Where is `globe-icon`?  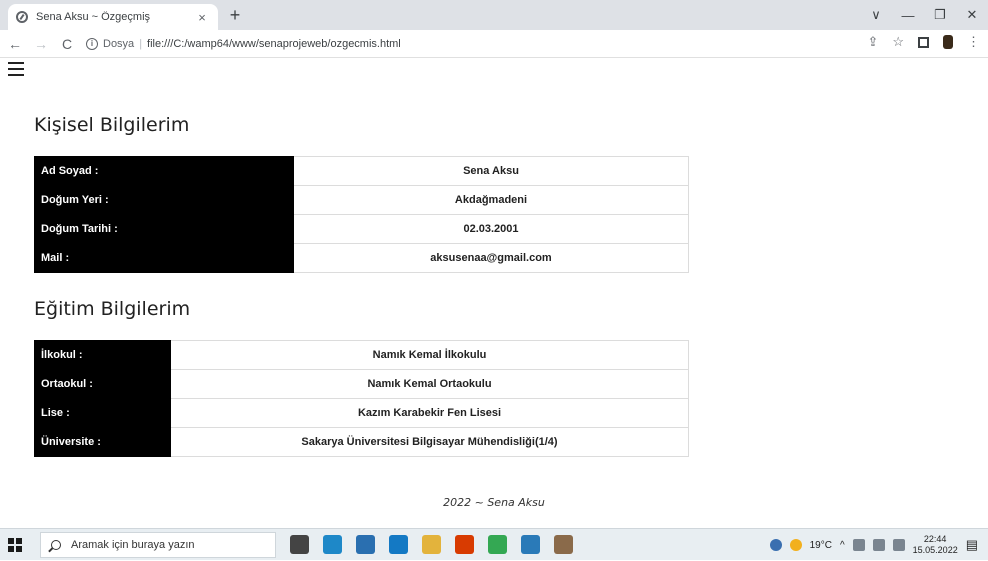
globe-icon is located at coordinates (22, 17).